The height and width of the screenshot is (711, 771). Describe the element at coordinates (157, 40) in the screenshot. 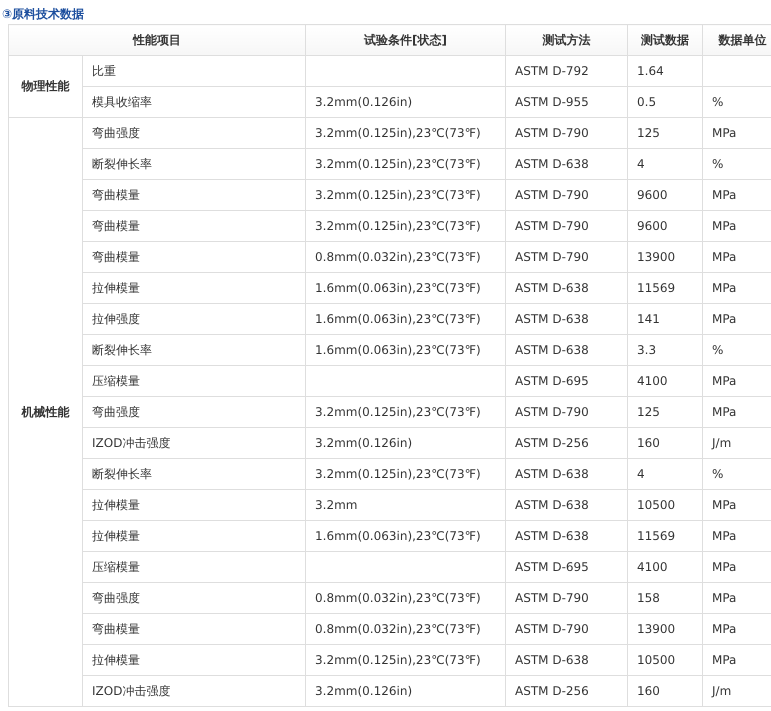

I see `column-header: 性能项目` at that location.